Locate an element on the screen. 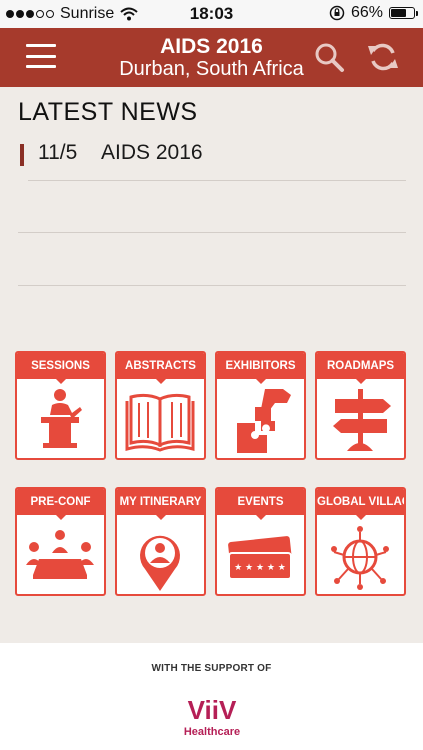 The width and height of the screenshot is (423, 750). news-date: 11/5 is located at coordinates (58, 152).